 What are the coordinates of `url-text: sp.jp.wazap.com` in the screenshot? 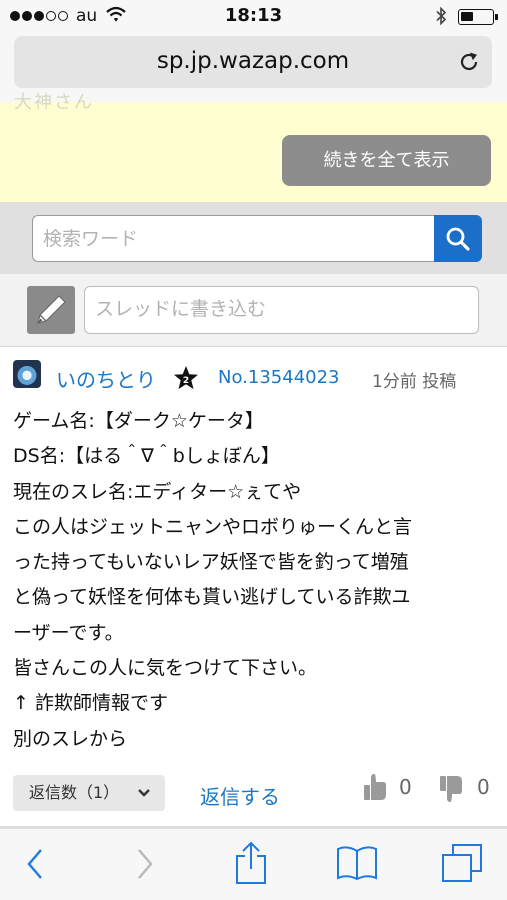 It's located at (253, 61).